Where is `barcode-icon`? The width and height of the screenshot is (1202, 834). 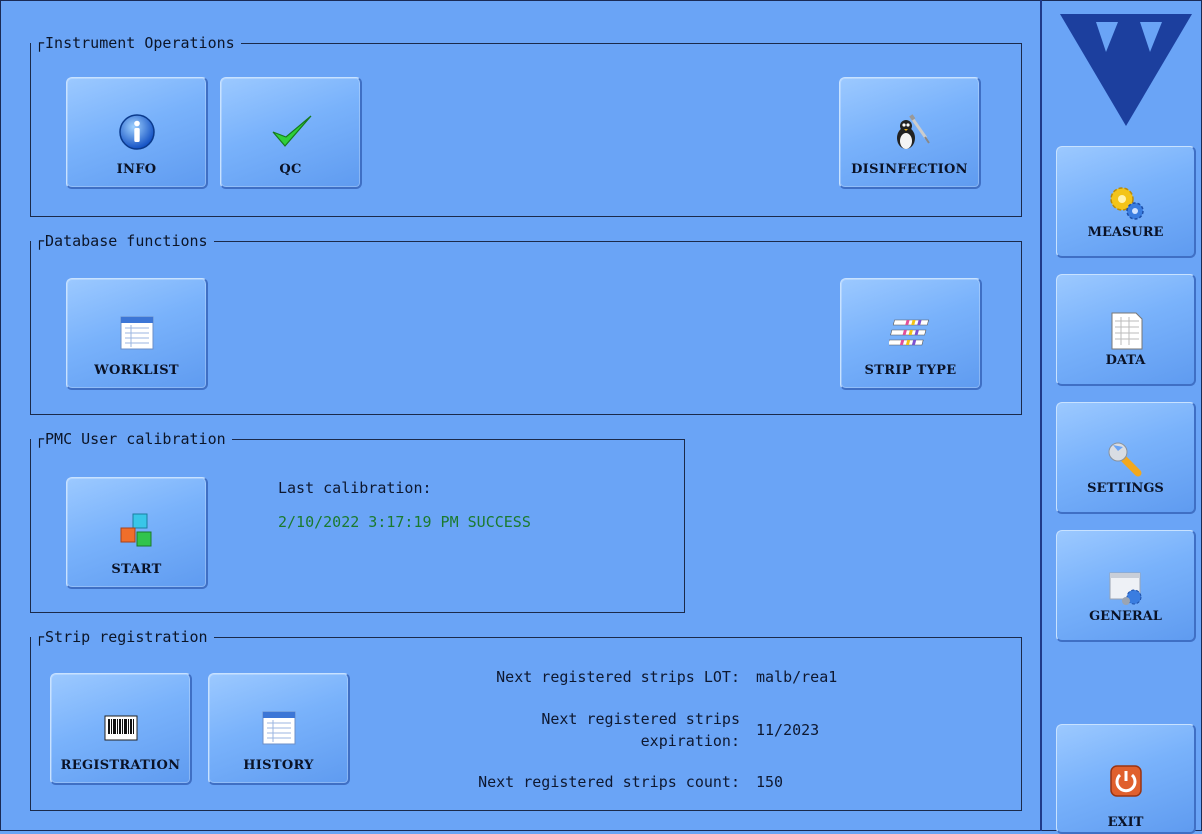
barcode-icon is located at coordinates (120, 728).